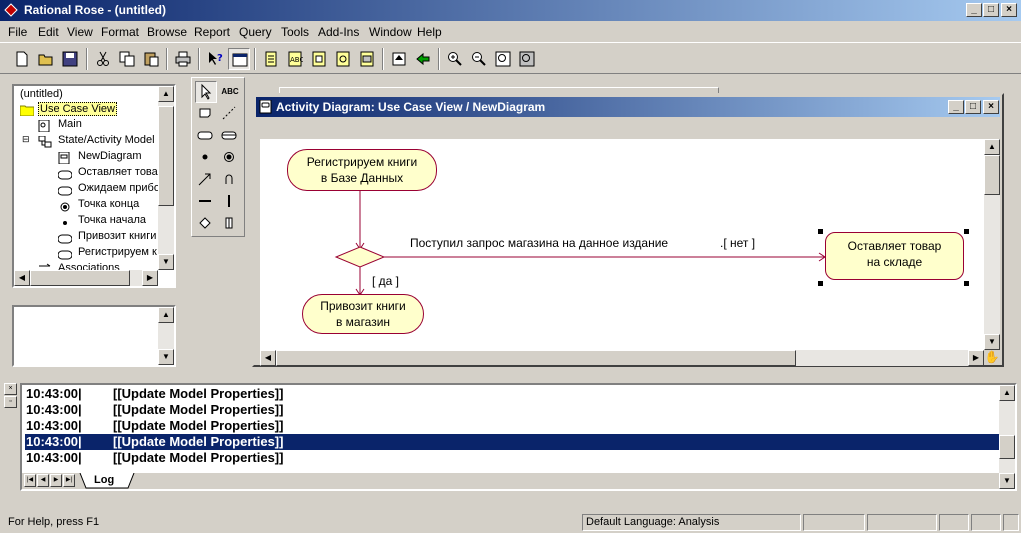 This screenshot has width=1021, height=533. I want to click on note-tool-icon, so click(206, 114).